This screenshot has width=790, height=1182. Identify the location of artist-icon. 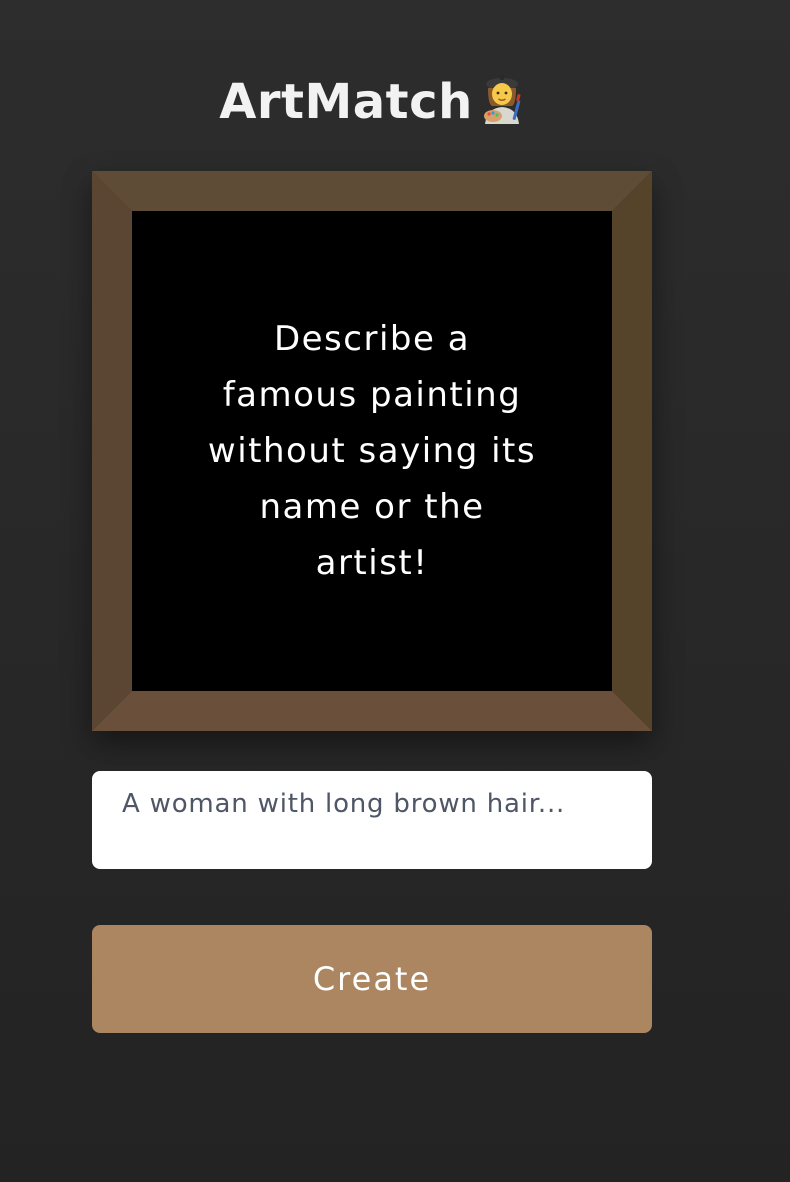
(502, 99).